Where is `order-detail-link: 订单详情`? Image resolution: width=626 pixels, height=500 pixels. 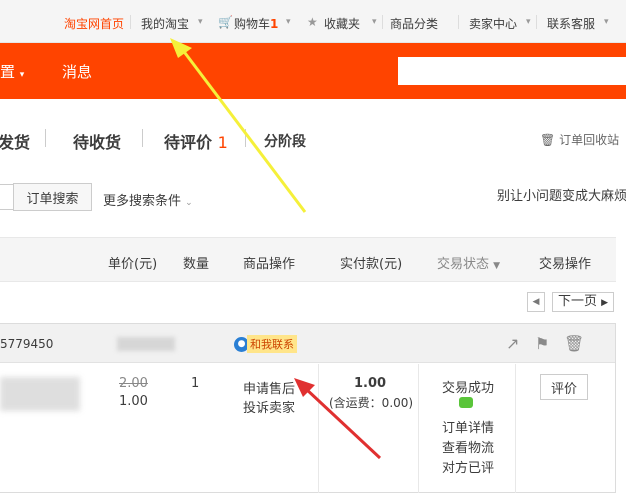
order-detail-link: 订单详情 is located at coordinates (468, 426).